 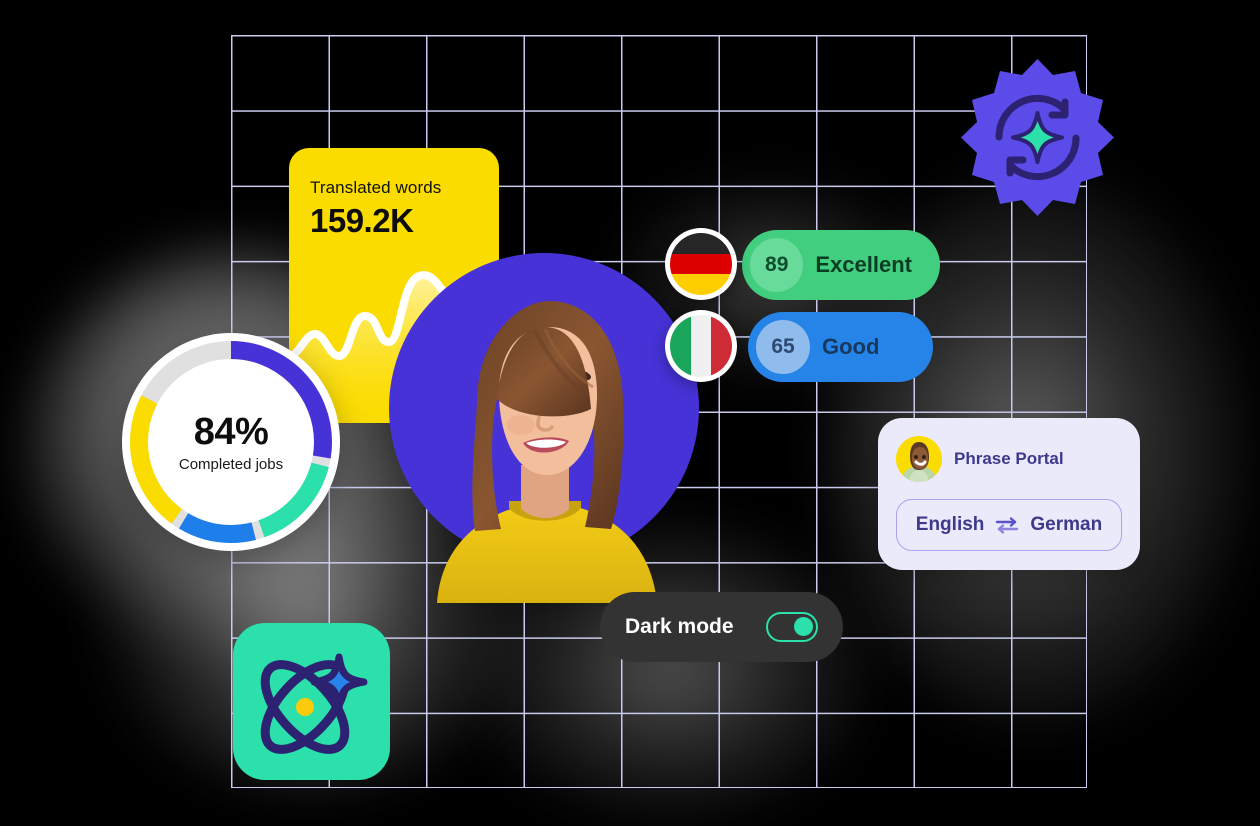 I want to click on ai-atom-sparkle-icon, so click(x=314, y=703).